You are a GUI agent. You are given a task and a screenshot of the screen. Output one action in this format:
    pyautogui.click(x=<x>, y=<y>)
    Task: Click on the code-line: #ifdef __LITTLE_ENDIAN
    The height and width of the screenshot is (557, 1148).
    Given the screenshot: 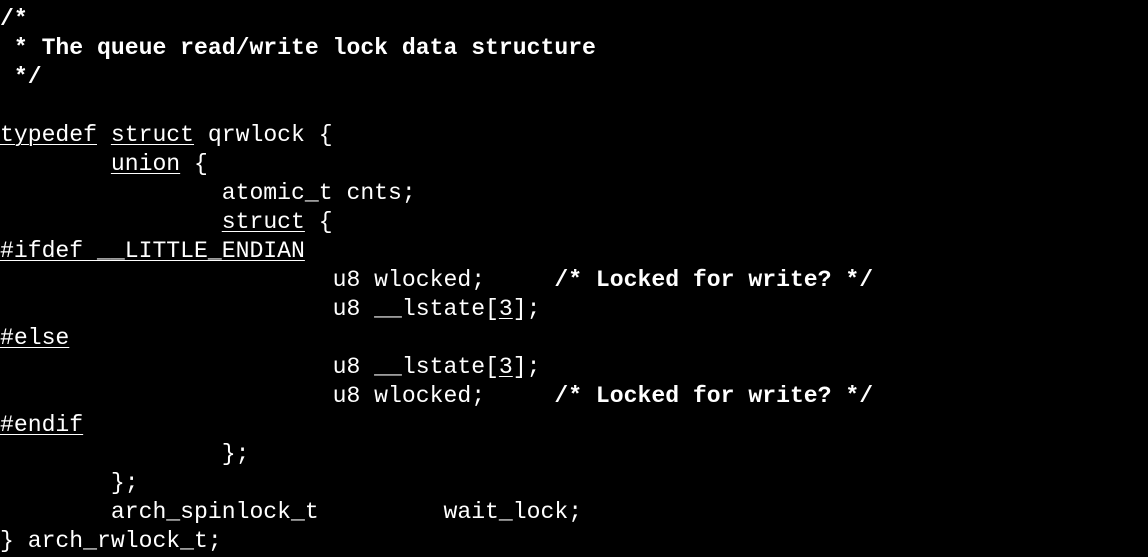 What is the action you would take?
    pyautogui.click(x=152, y=251)
    